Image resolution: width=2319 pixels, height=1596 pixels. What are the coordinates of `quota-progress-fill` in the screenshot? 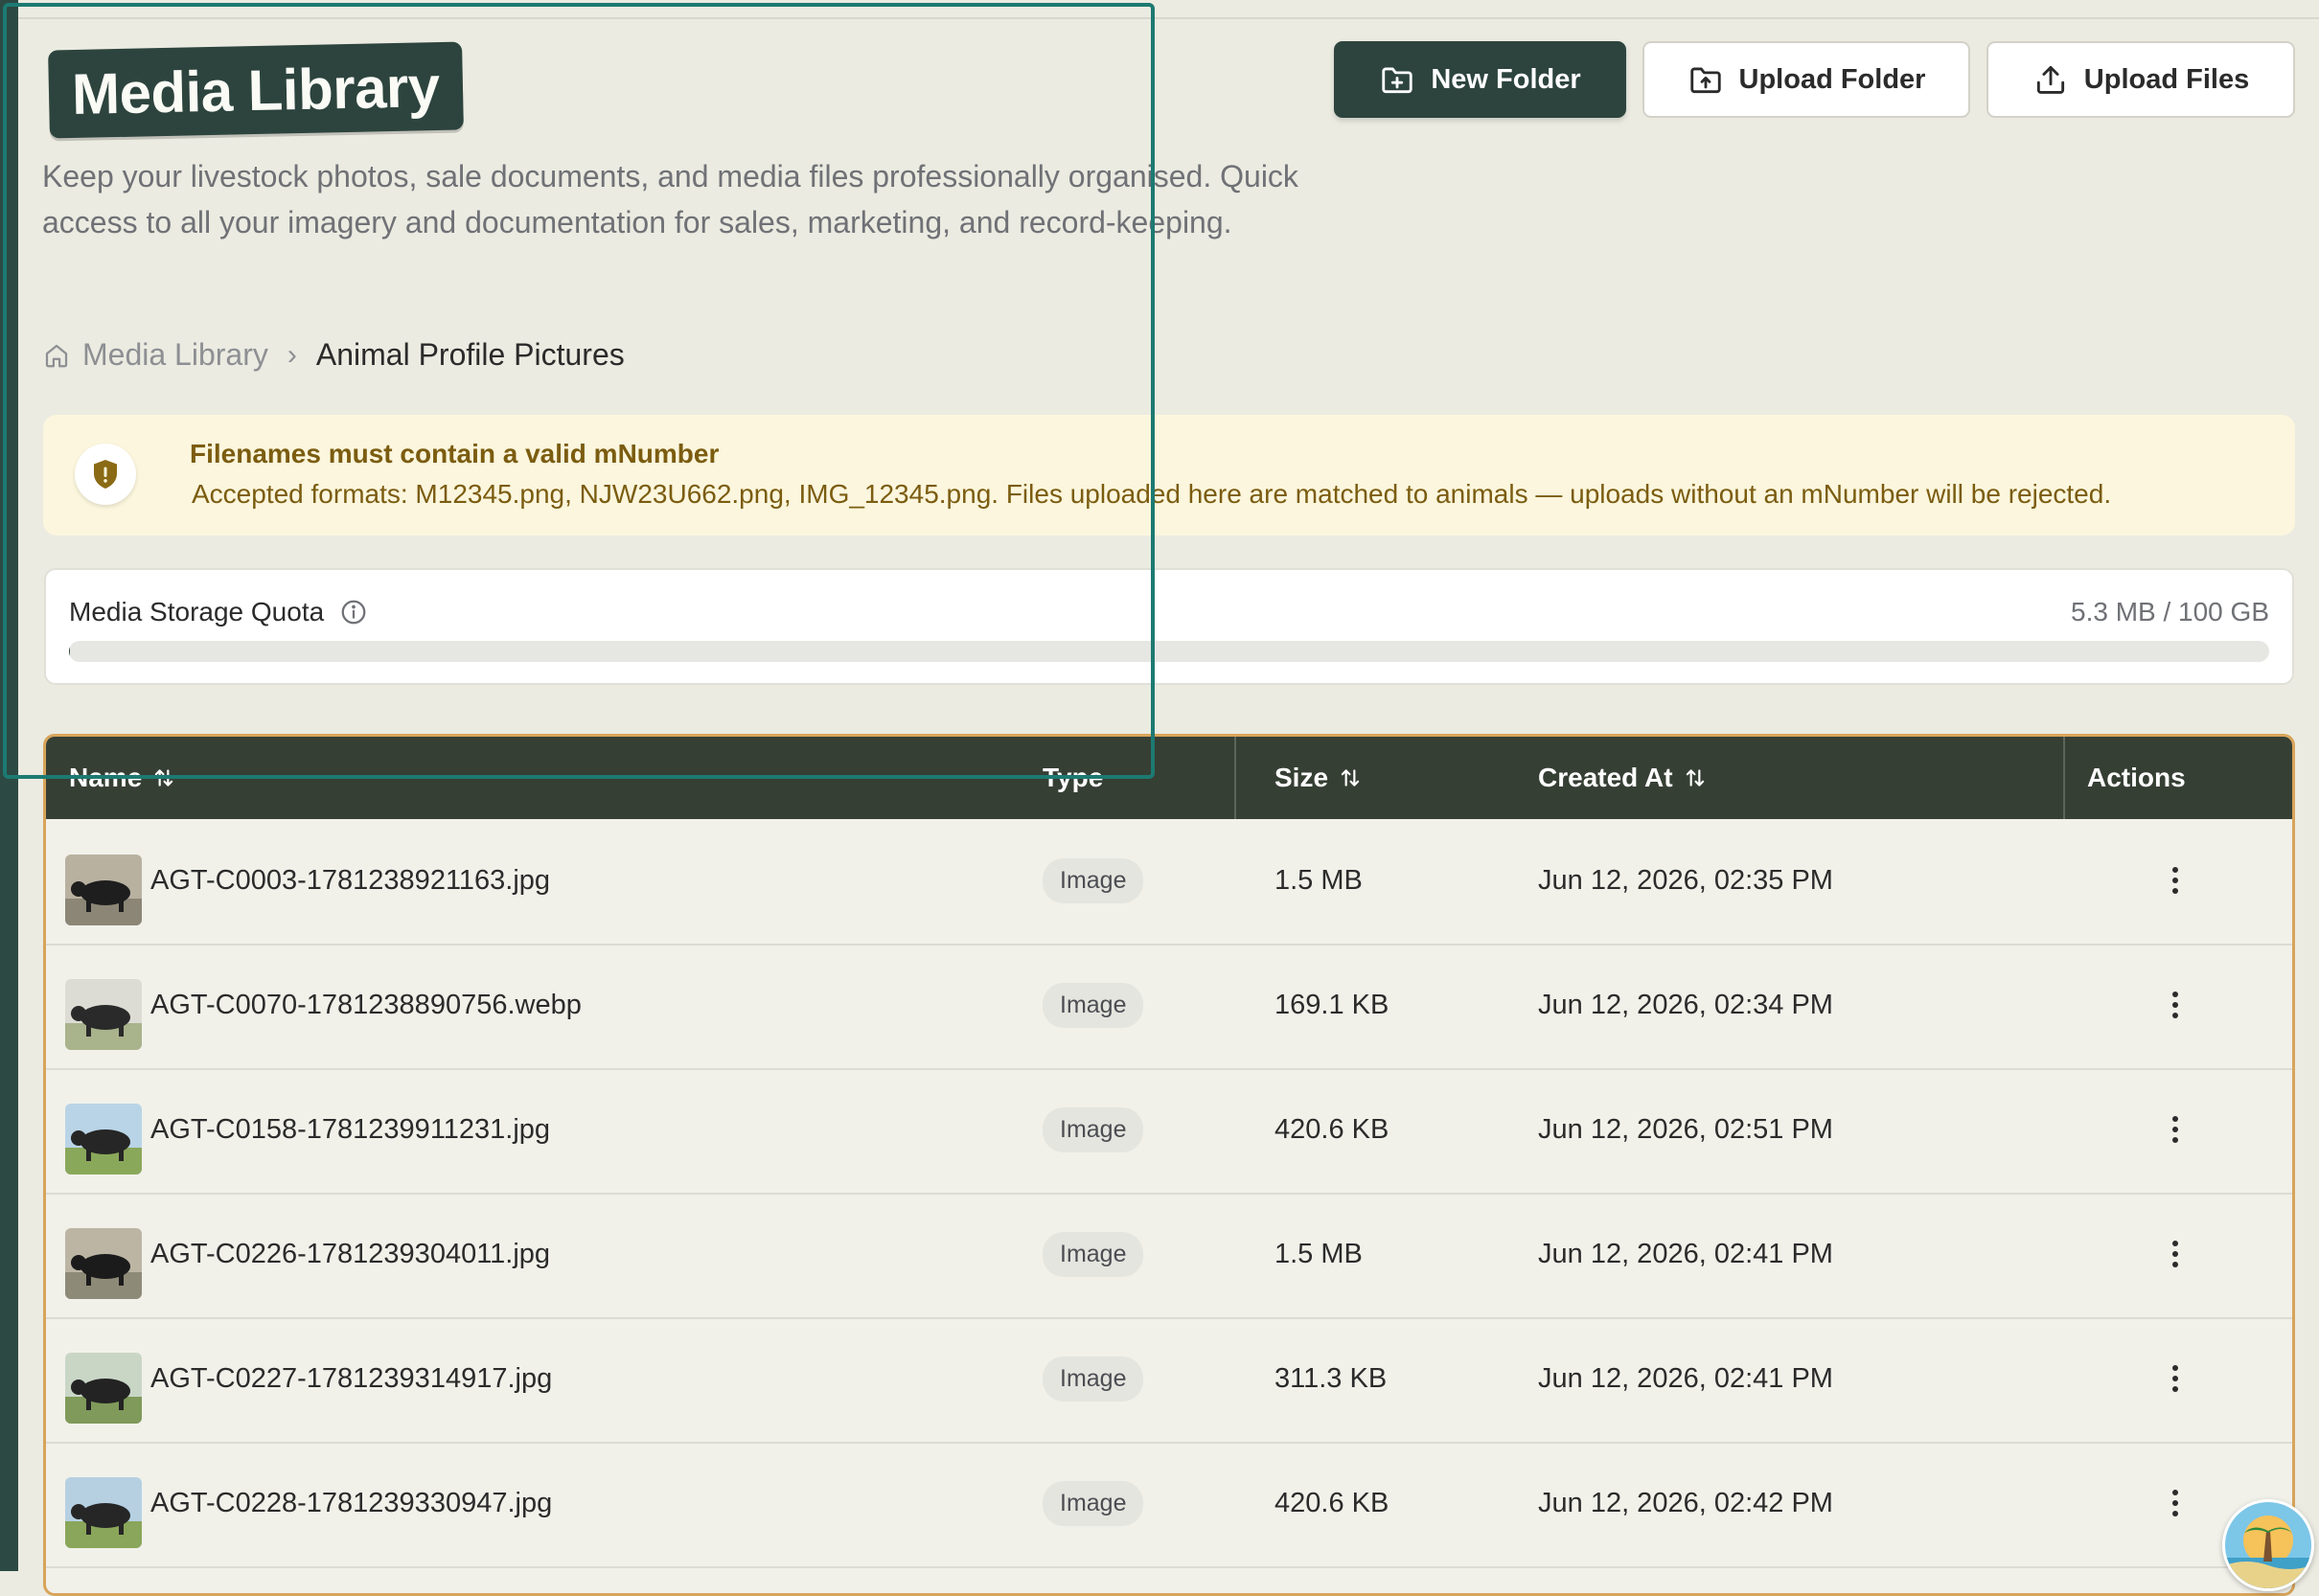 It's located at (70, 651).